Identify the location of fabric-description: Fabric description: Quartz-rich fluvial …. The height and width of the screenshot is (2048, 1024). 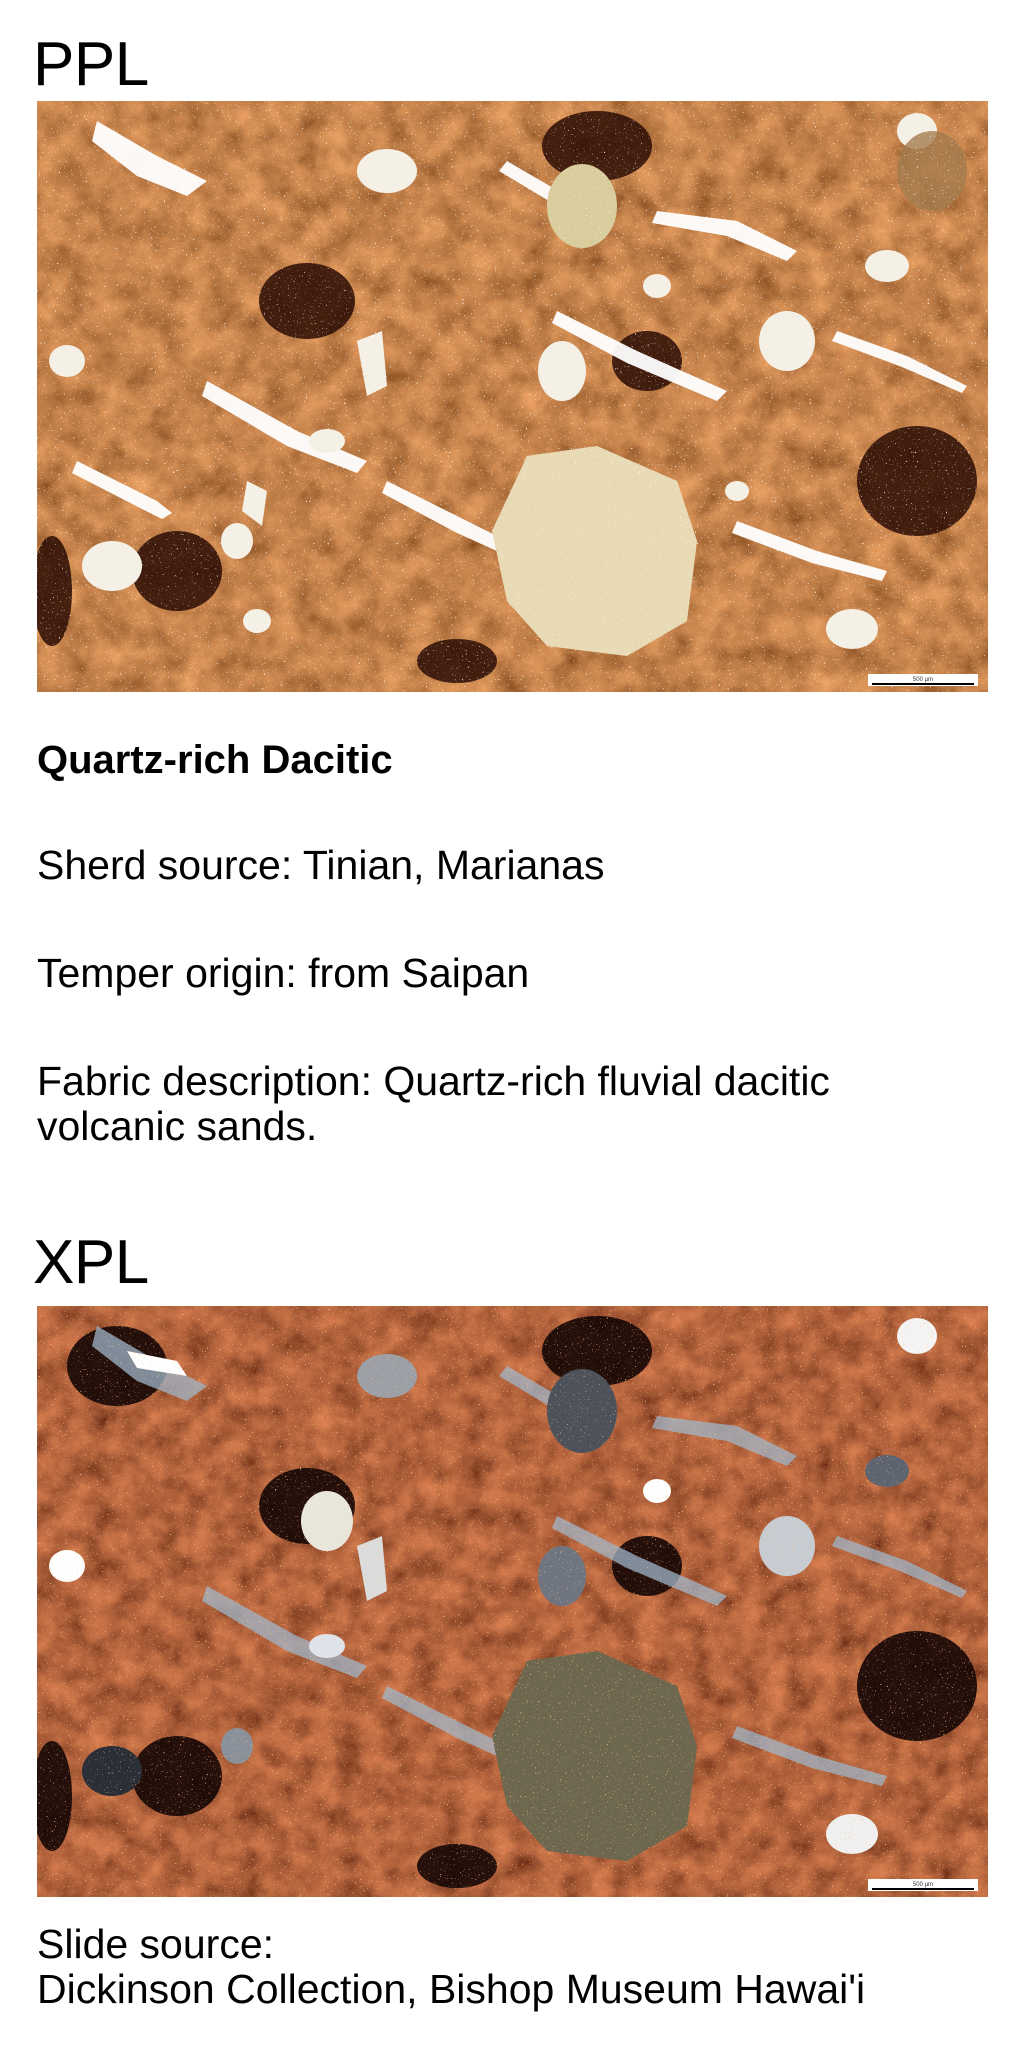
(433, 1104).